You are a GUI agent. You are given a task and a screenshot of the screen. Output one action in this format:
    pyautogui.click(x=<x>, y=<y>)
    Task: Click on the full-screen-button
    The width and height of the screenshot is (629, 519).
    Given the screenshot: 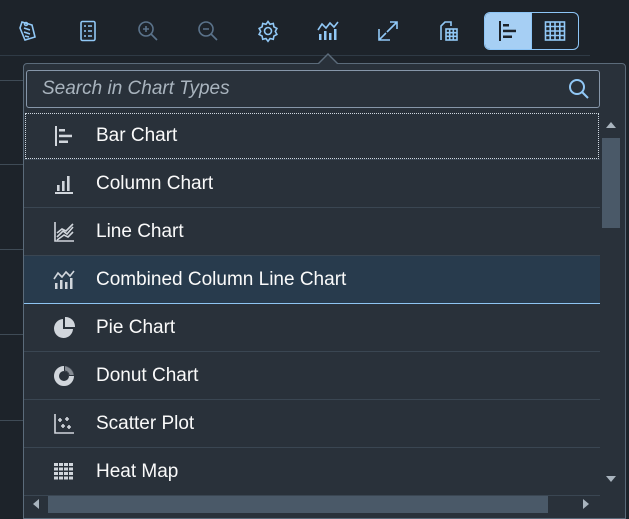 What is the action you would take?
    pyautogui.click(x=388, y=31)
    